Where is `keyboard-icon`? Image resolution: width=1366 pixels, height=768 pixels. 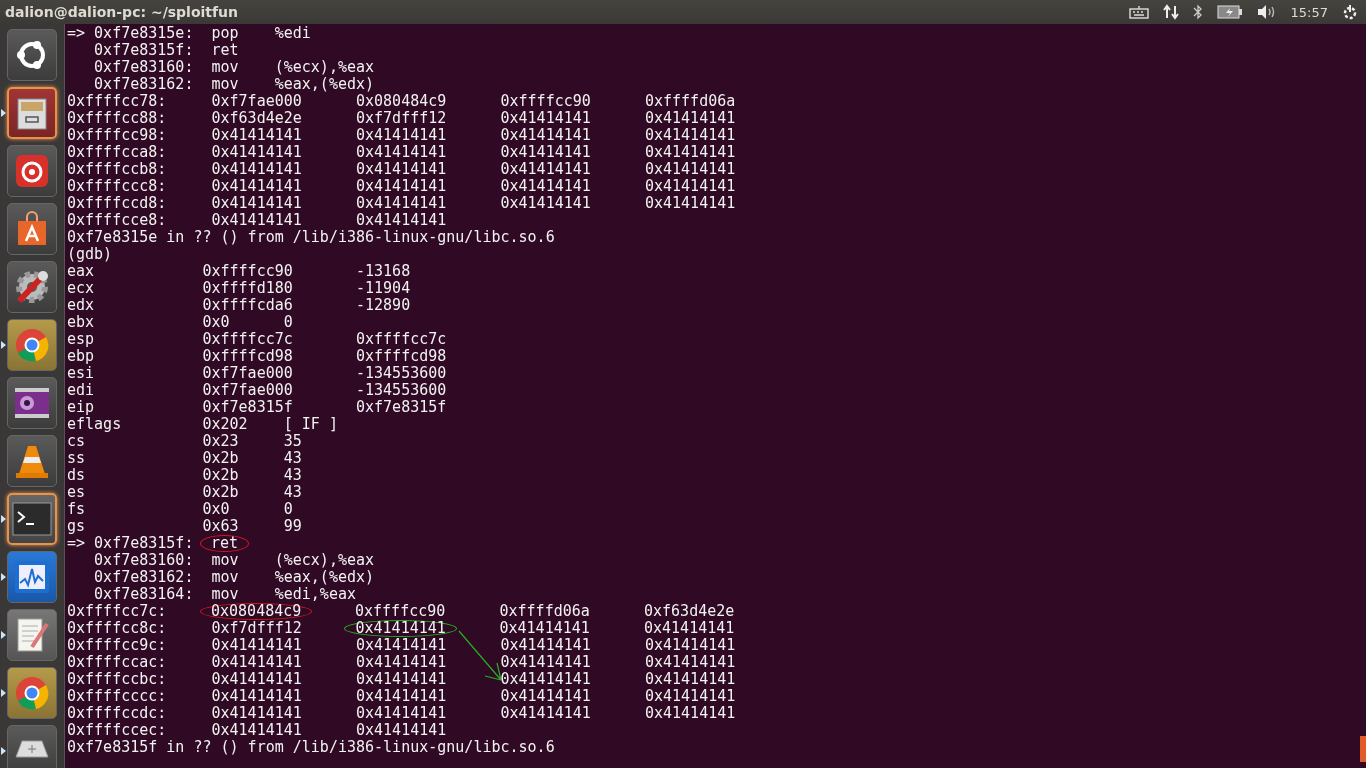
keyboard-icon is located at coordinates (1138, 12).